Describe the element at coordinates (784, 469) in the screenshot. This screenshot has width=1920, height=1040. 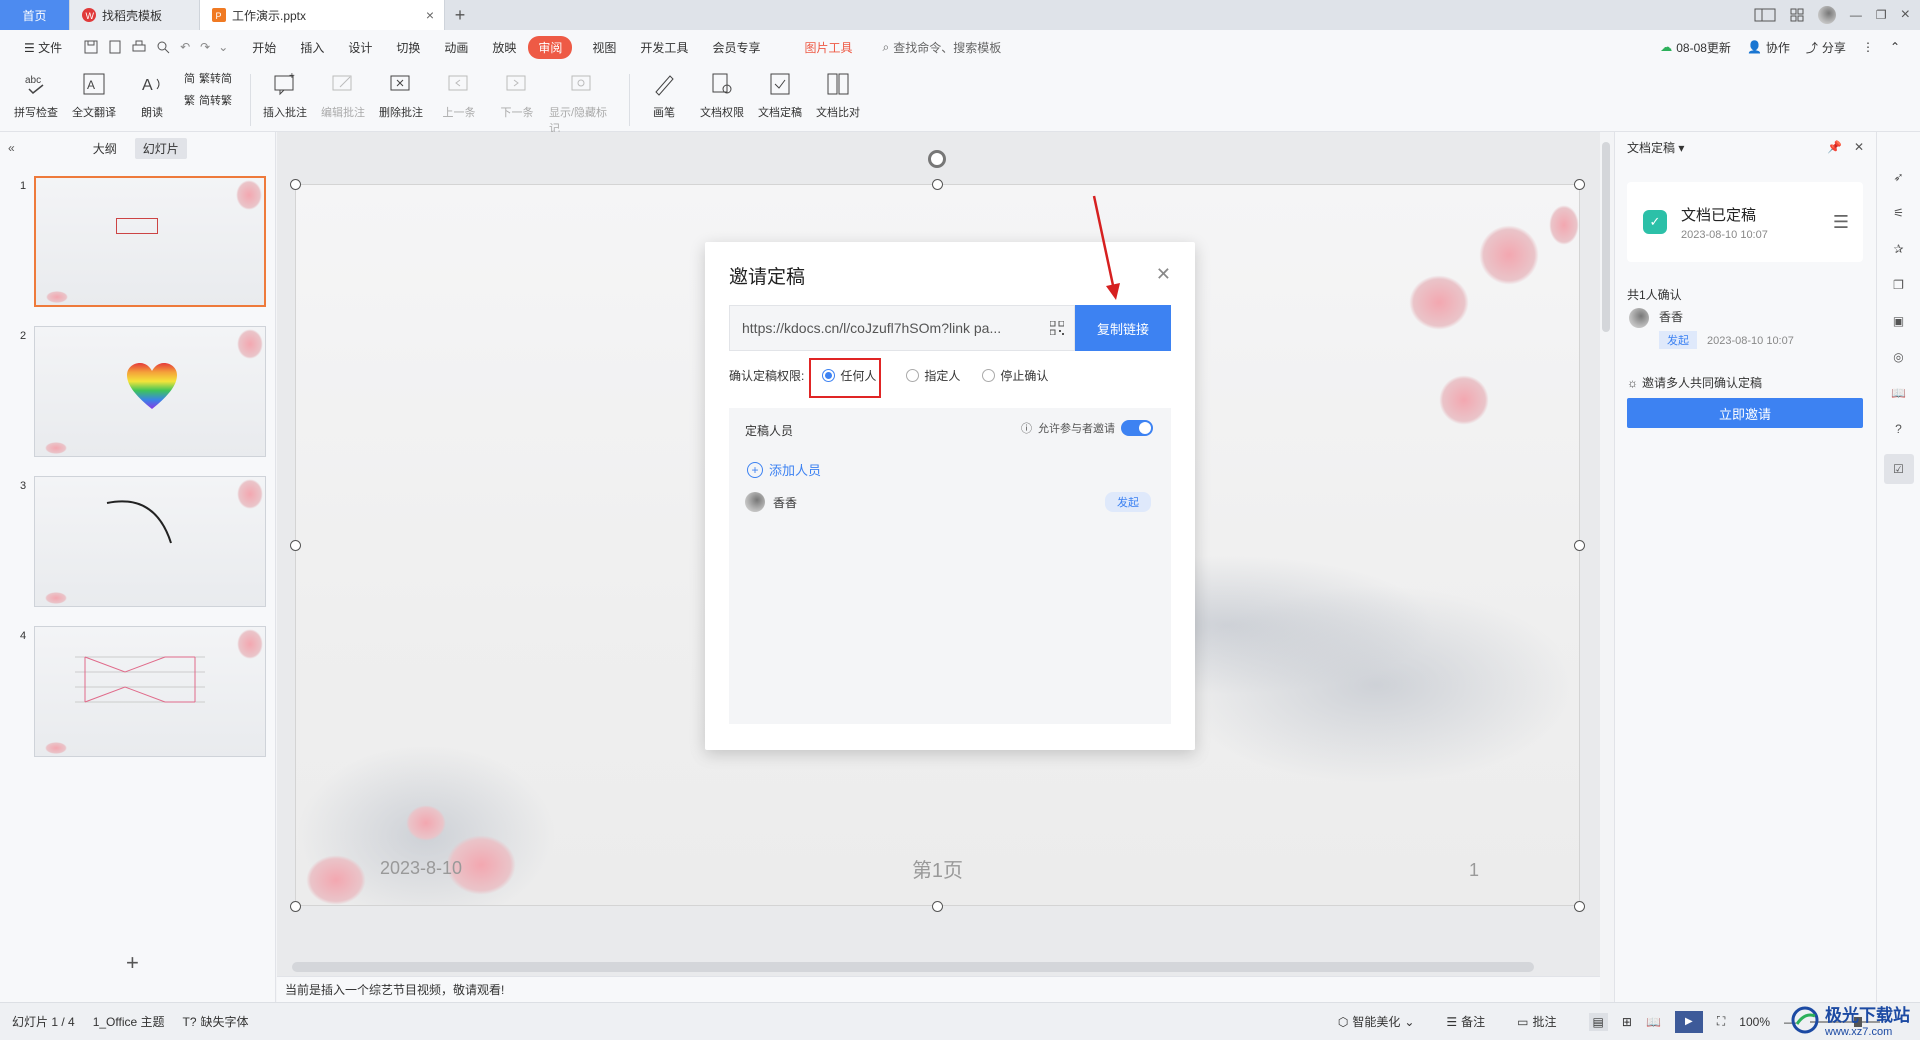
I see `add-person-button: + 添加人员` at that location.